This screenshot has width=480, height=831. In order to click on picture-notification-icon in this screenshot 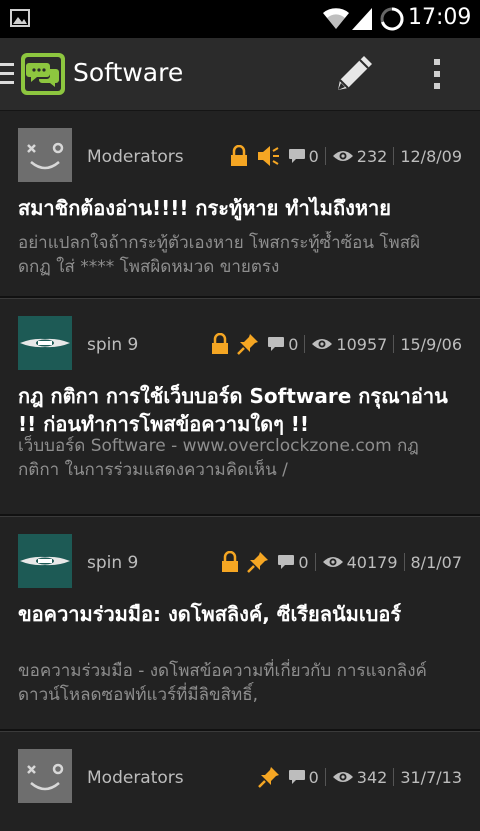, I will do `click(20, 18)`.